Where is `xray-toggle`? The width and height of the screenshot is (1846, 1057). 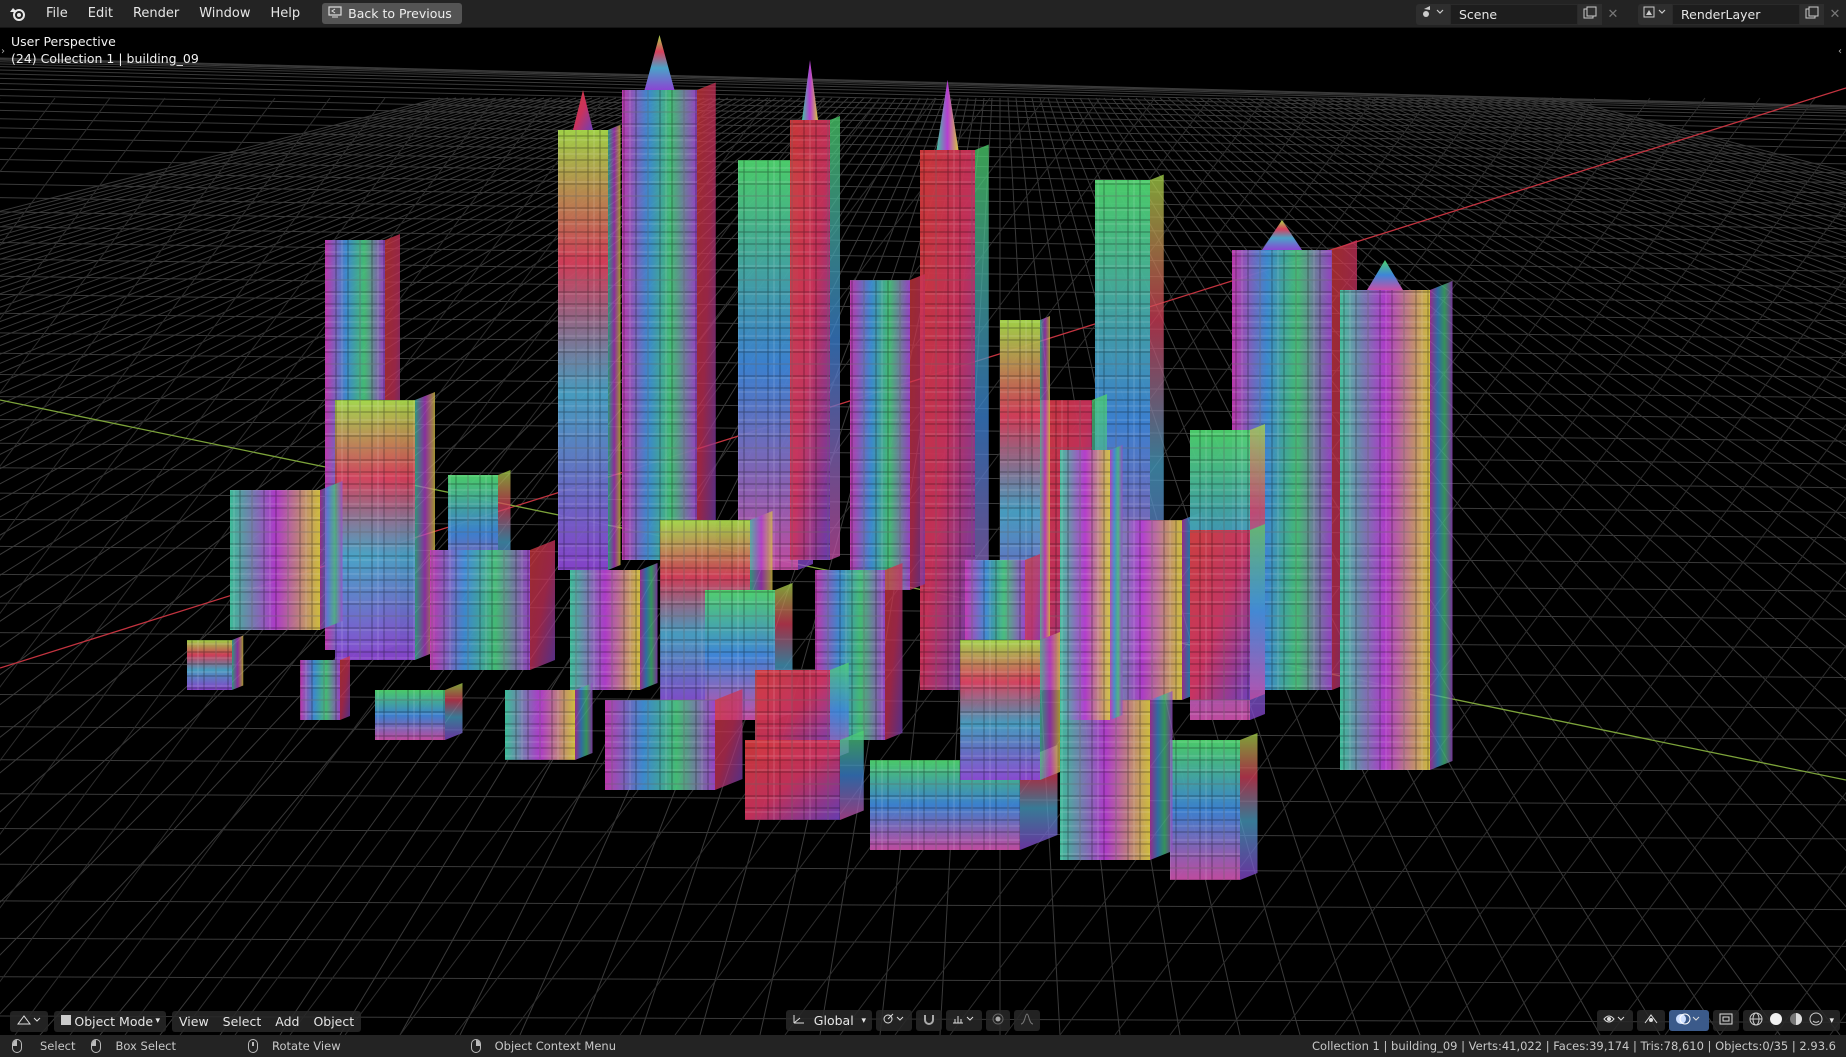
xray-toggle is located at coordinates (1726, 1020).